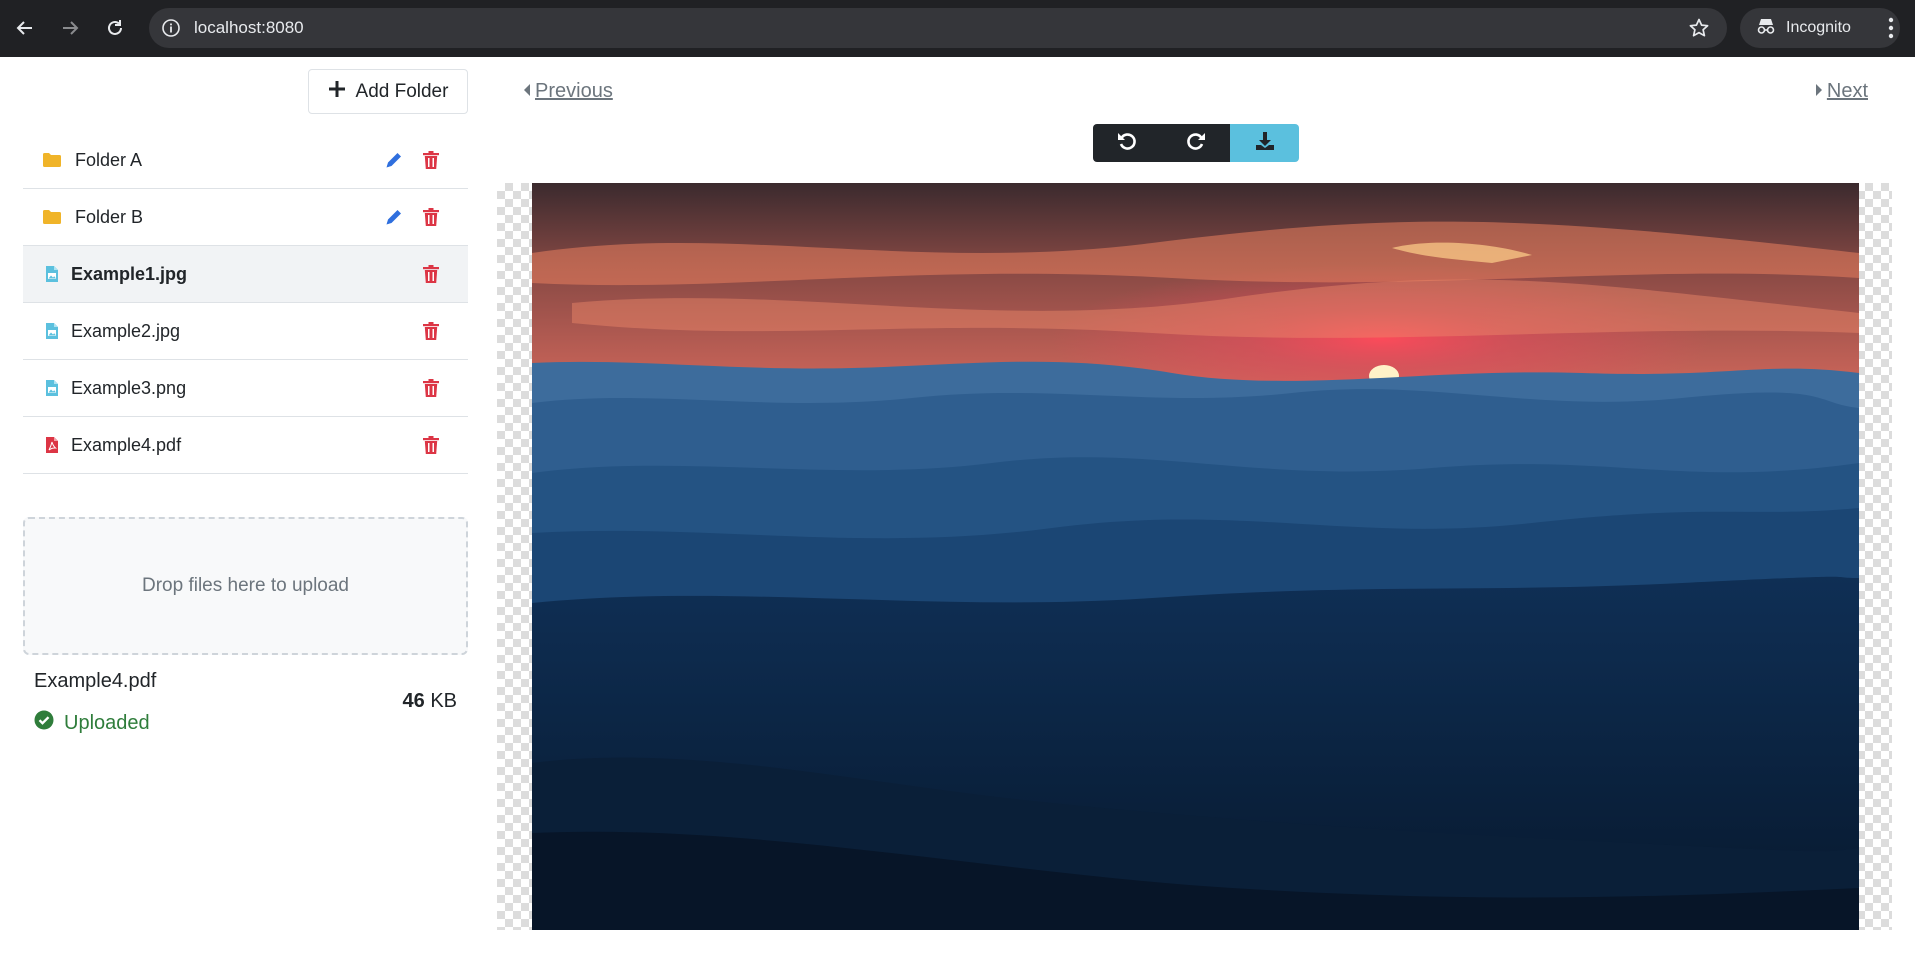 This screenshot has height=960, width=1915. What do you see at coordinates (413, 701) in the screenshot?
I see `upload-size-value: 46` at bounding box center [413, 701].